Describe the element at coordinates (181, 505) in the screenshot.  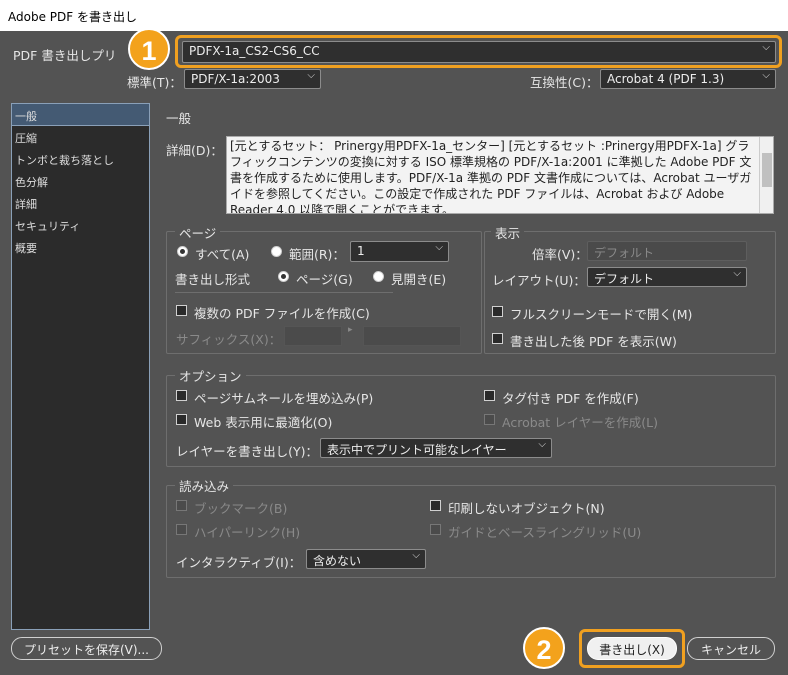
I see `bookmarks-checkbox` at that location.